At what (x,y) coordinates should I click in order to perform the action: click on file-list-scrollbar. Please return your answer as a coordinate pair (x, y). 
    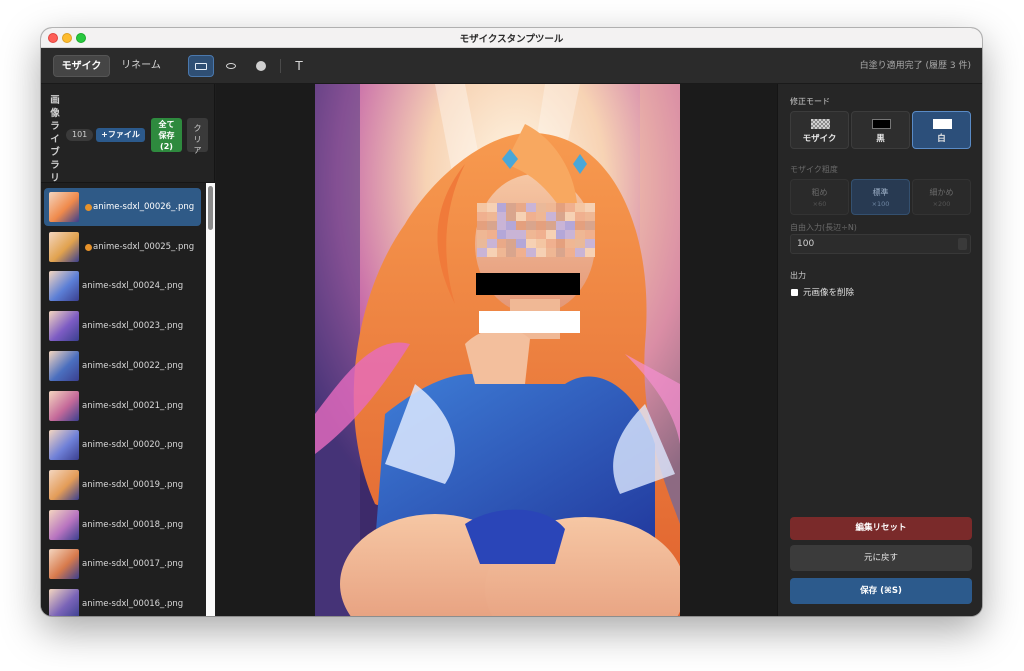
    Looking at the image, I should click on (210, 399).